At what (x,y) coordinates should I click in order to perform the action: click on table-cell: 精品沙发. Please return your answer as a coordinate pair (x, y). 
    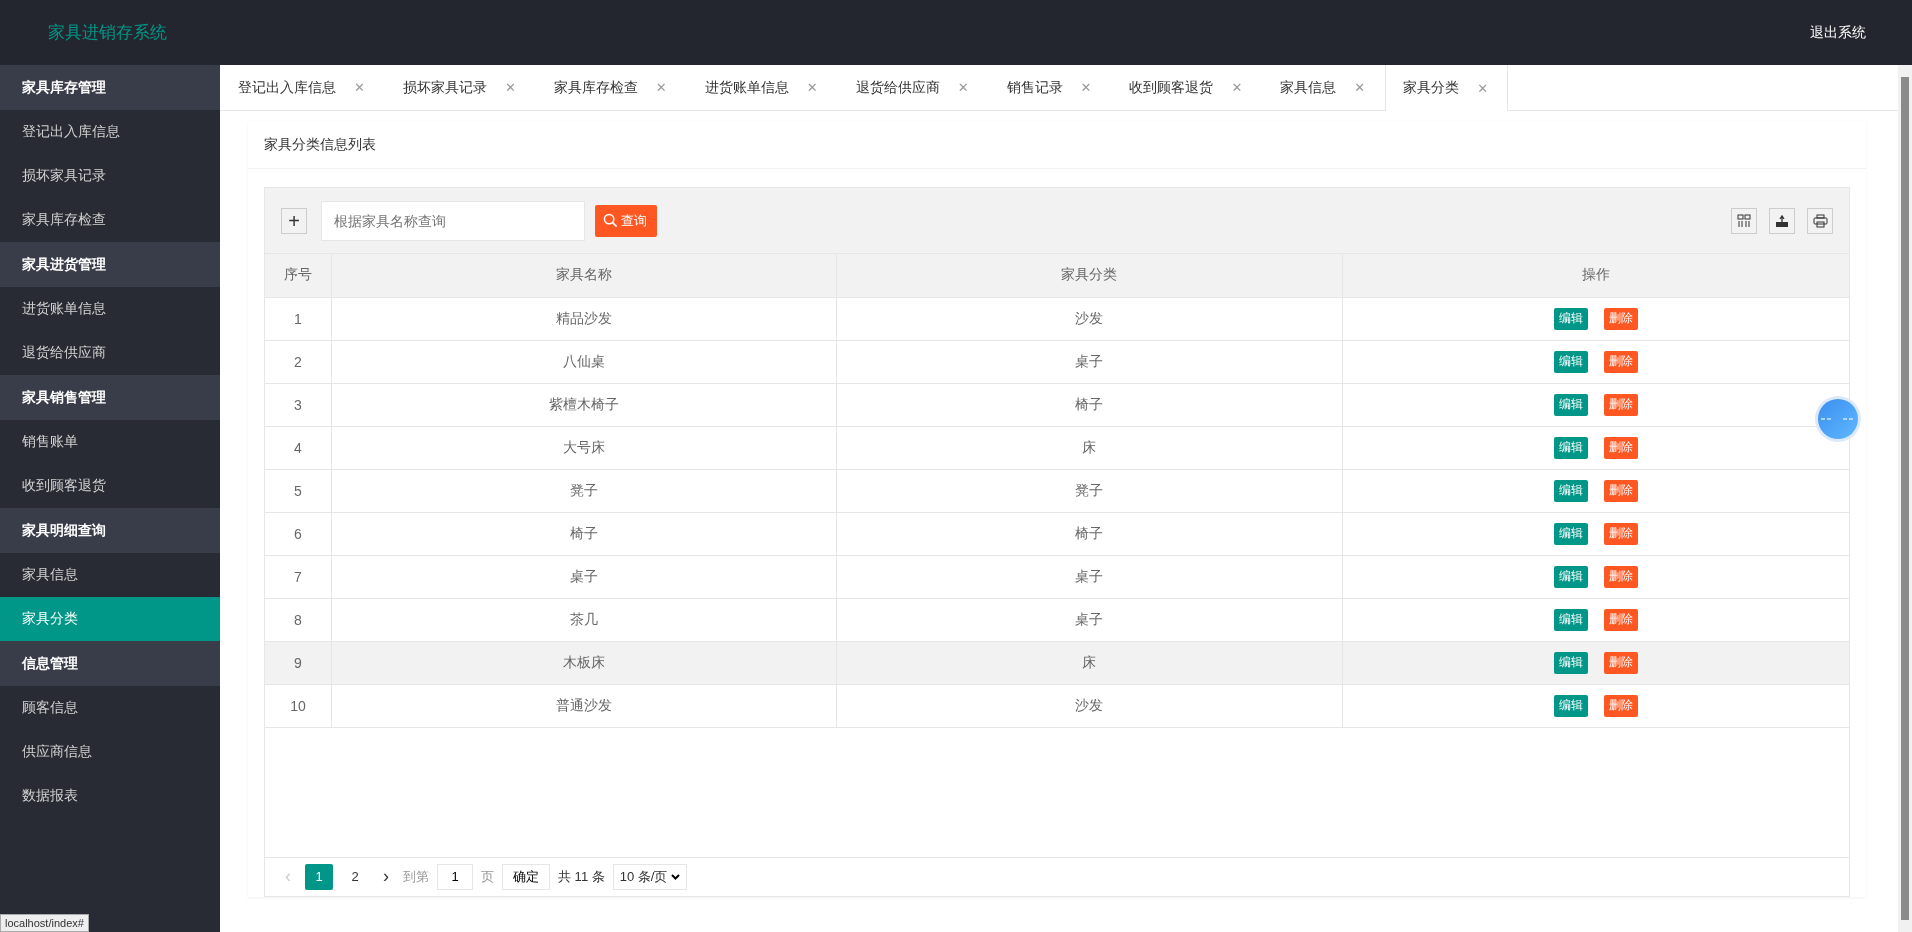
    Looking at the image, I should click on (584, 318).